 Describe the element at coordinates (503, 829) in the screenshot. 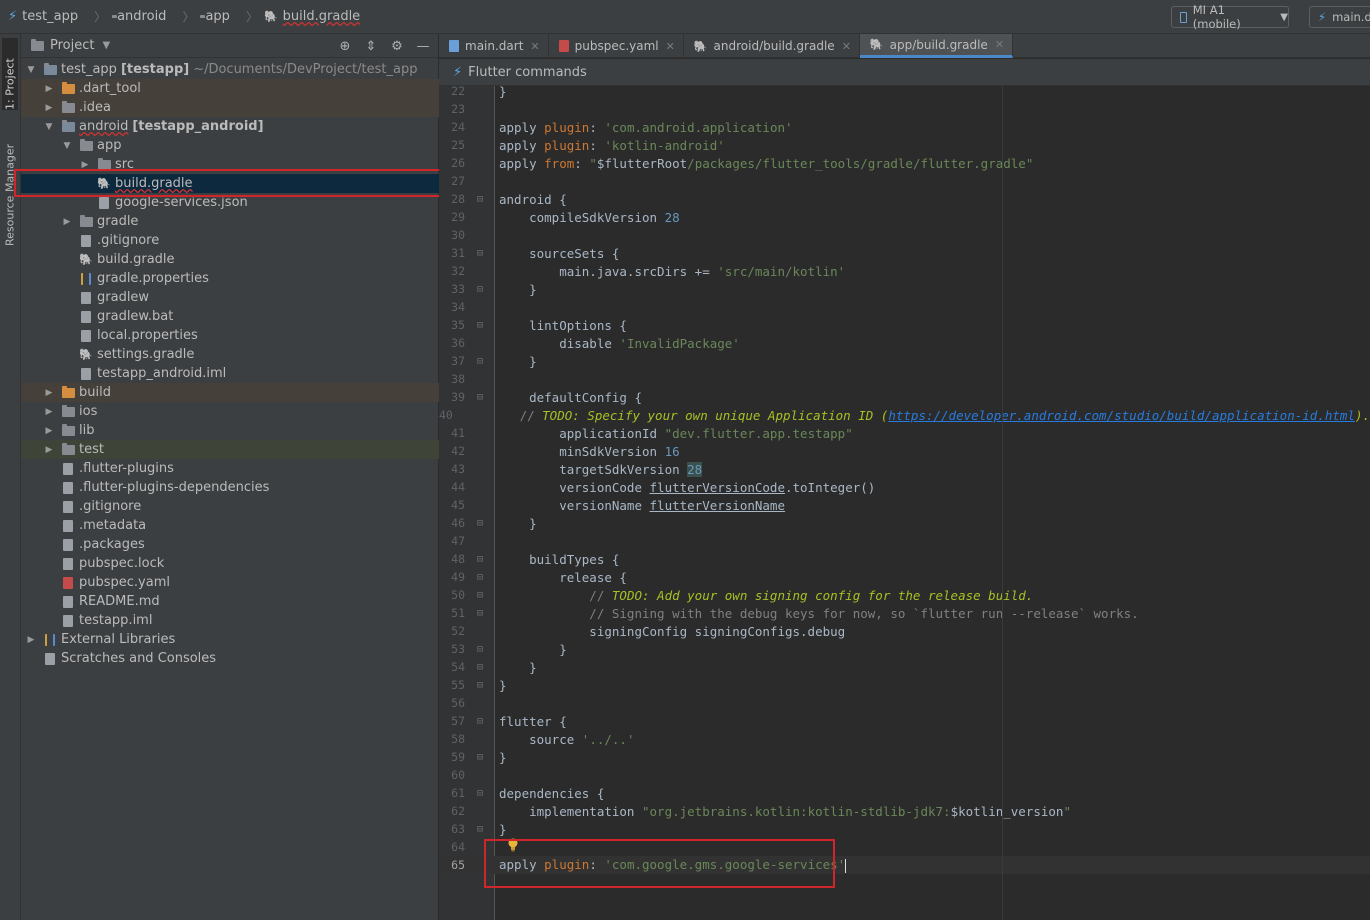

I see `code-token: }` at that location.